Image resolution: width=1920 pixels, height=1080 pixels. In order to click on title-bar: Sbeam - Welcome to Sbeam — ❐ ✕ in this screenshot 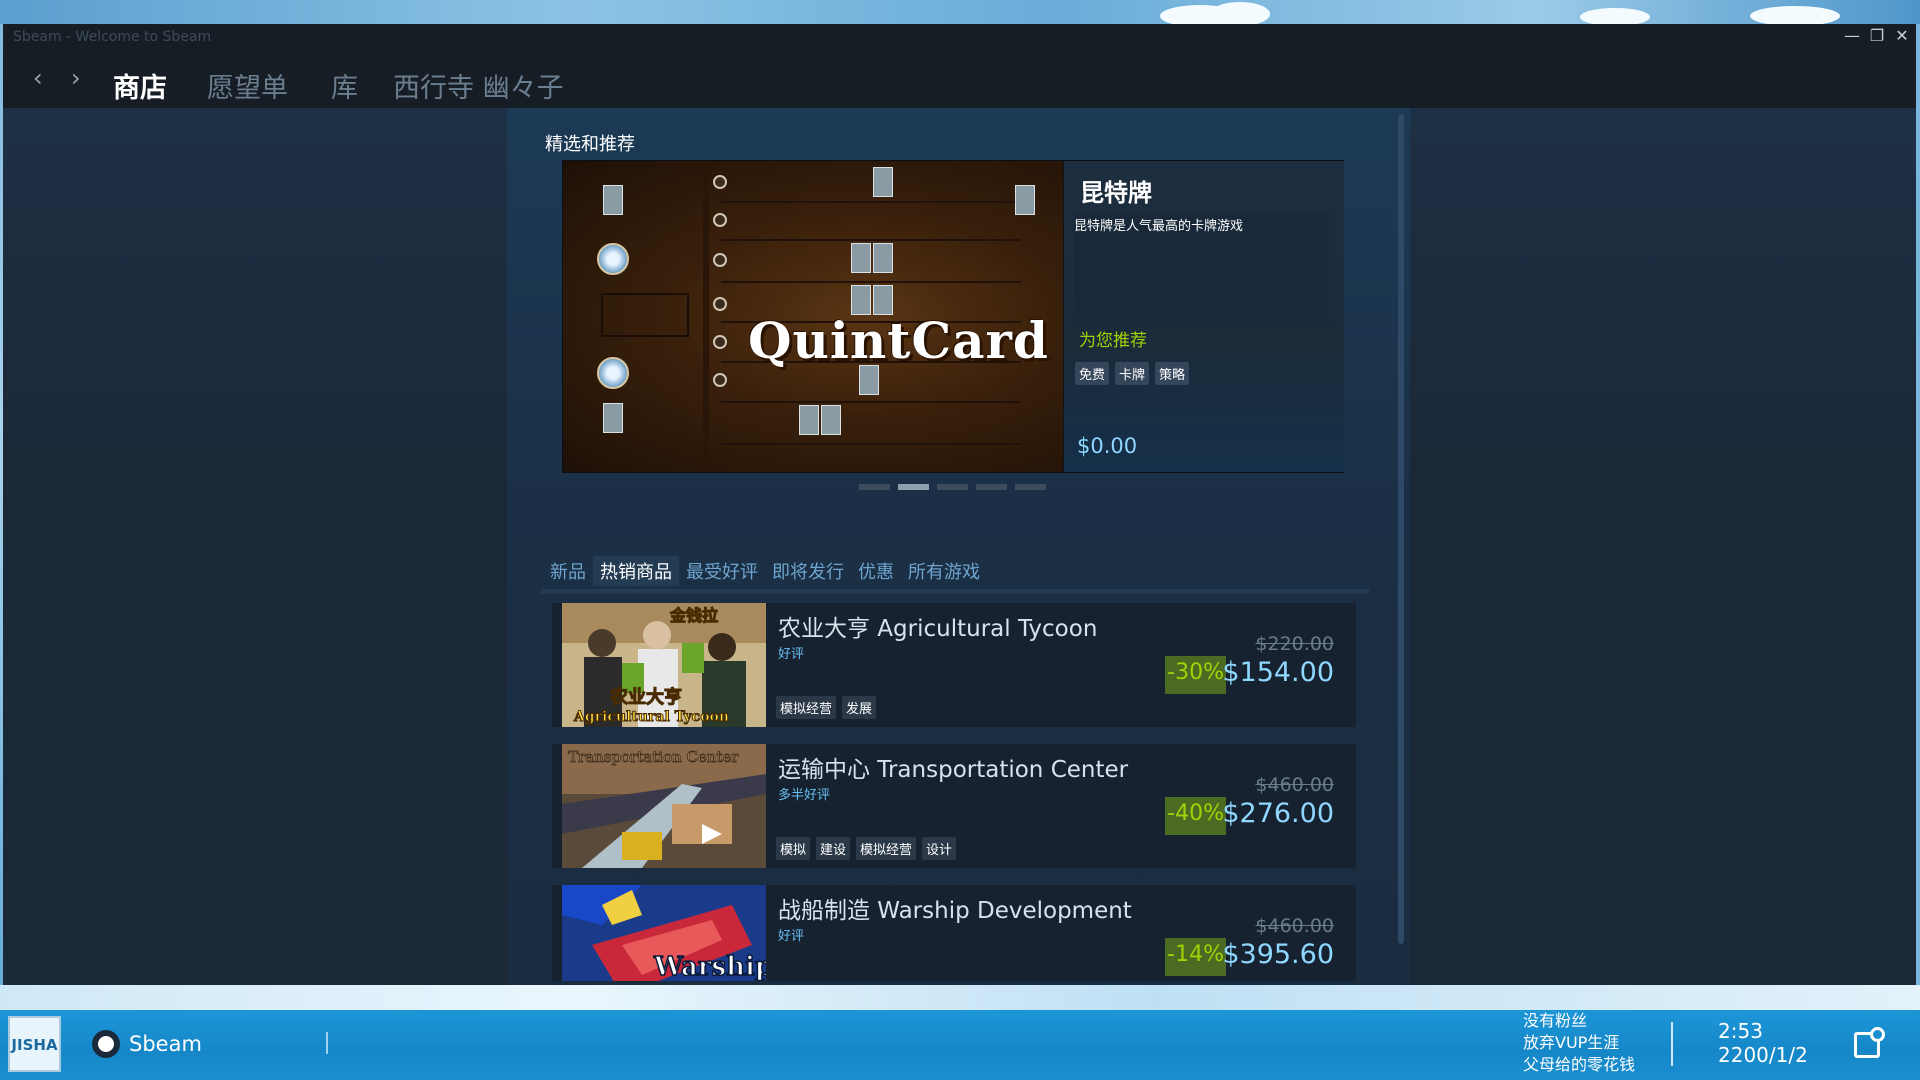, I will do `click(959, 37)`.